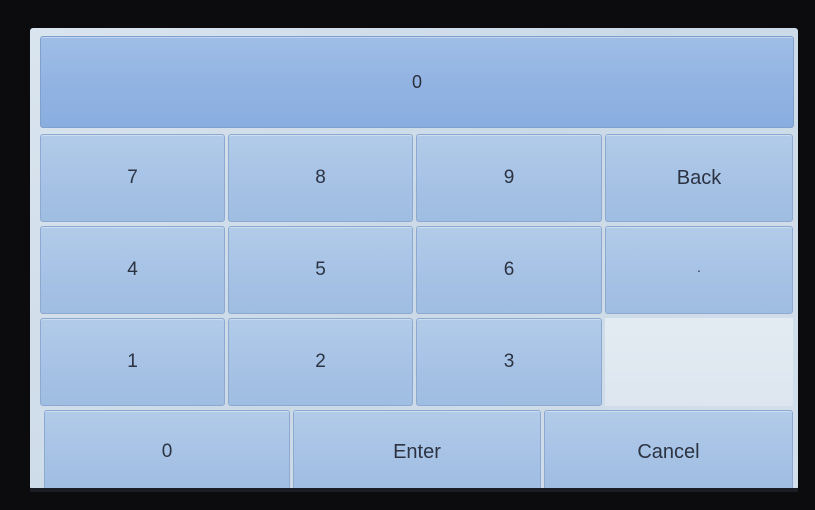 Image resolution: width=815 pixels, height=510 pixels. I want to click on back-button: Back, so click(699, 178).